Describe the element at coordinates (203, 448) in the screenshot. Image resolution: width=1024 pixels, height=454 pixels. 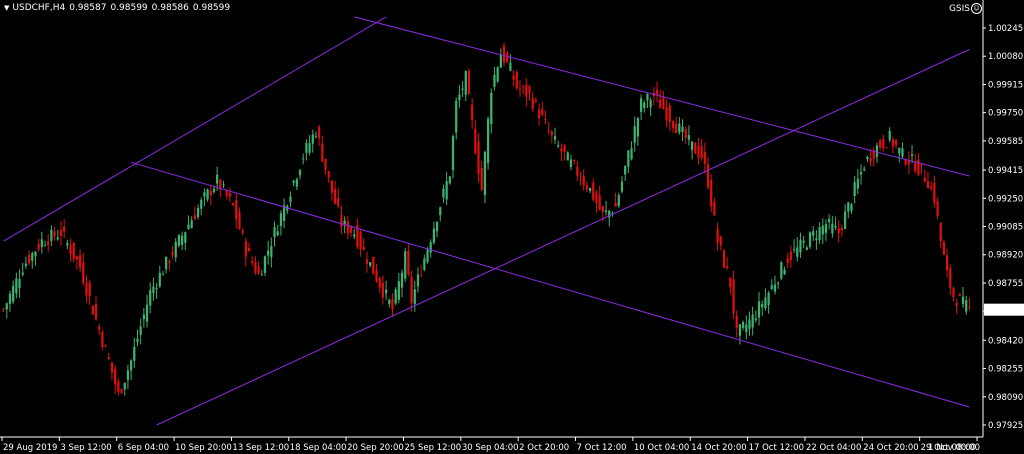
I see `x-tick-label: 10 Sep 20:00` at that location.